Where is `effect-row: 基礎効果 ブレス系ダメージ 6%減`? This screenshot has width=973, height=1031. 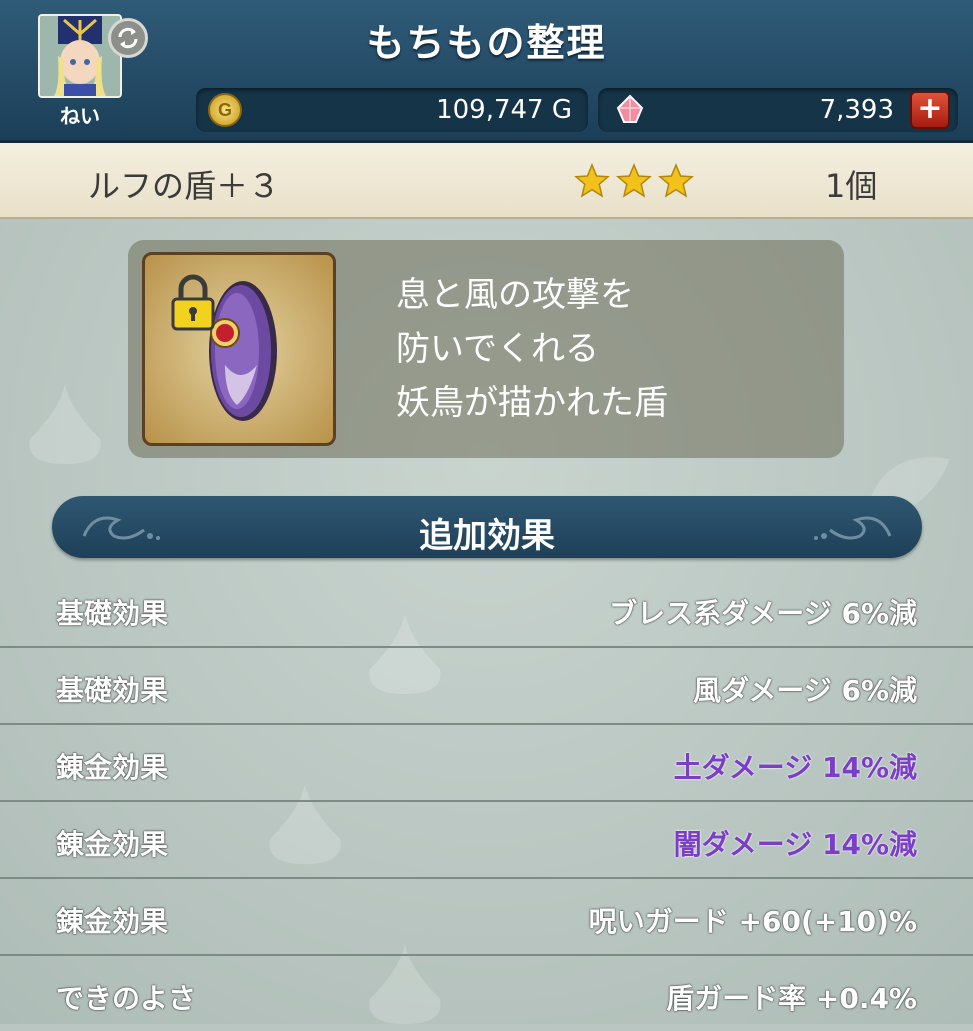
effect-row: 基礎効果 ブレス系ダメージ 6%減 is located at coordinates (486, 609).